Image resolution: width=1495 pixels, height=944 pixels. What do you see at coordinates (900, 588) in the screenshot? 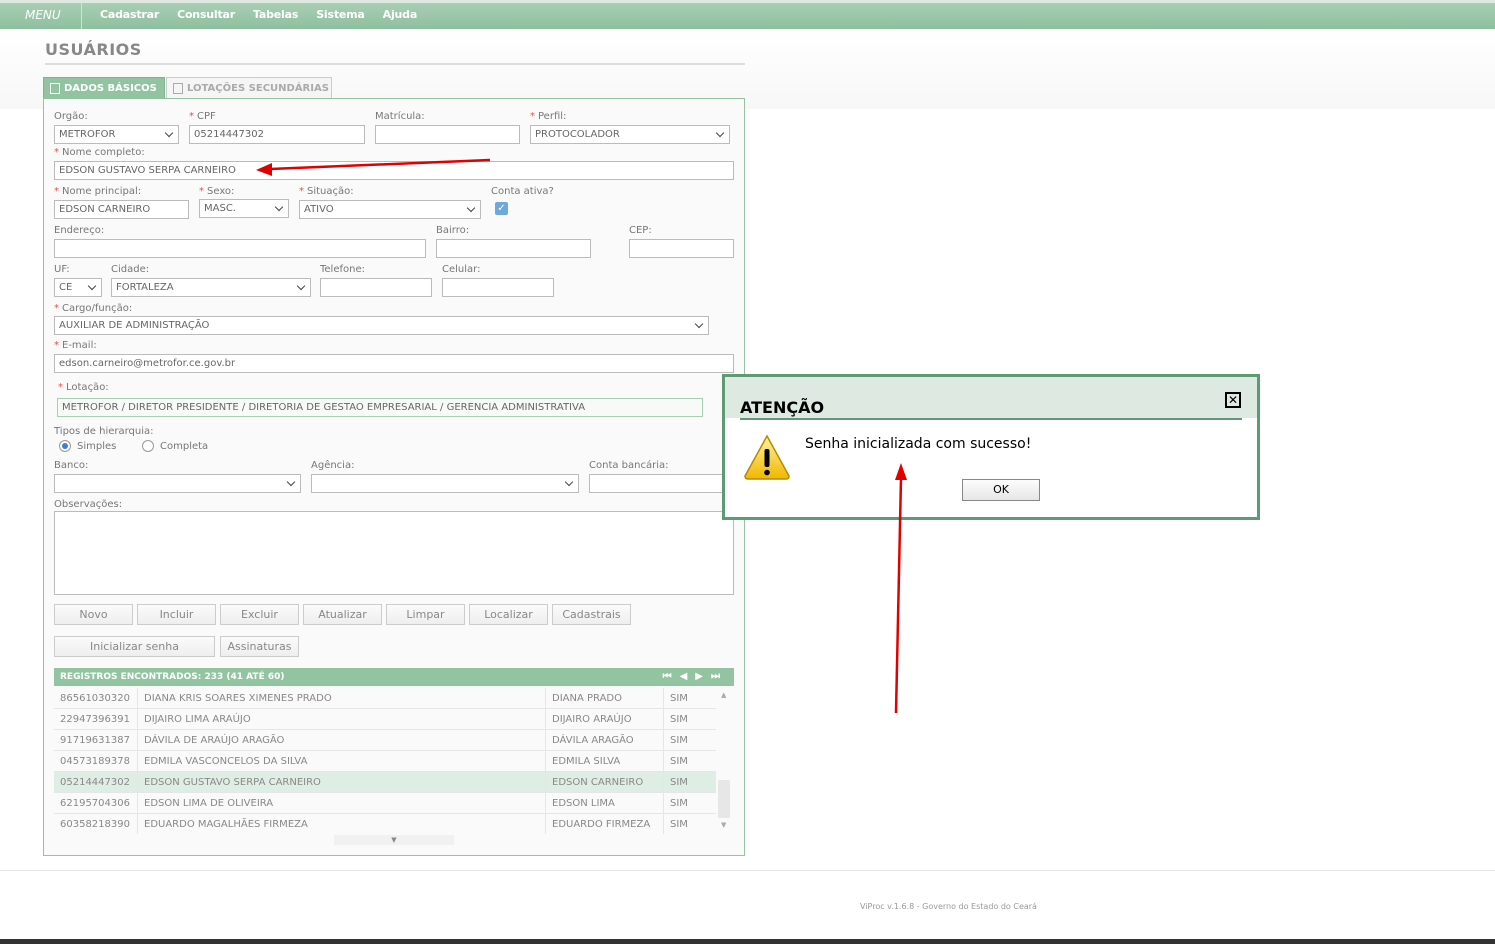
I see `annotation-arrow-message` at bounding box center [900, 588].